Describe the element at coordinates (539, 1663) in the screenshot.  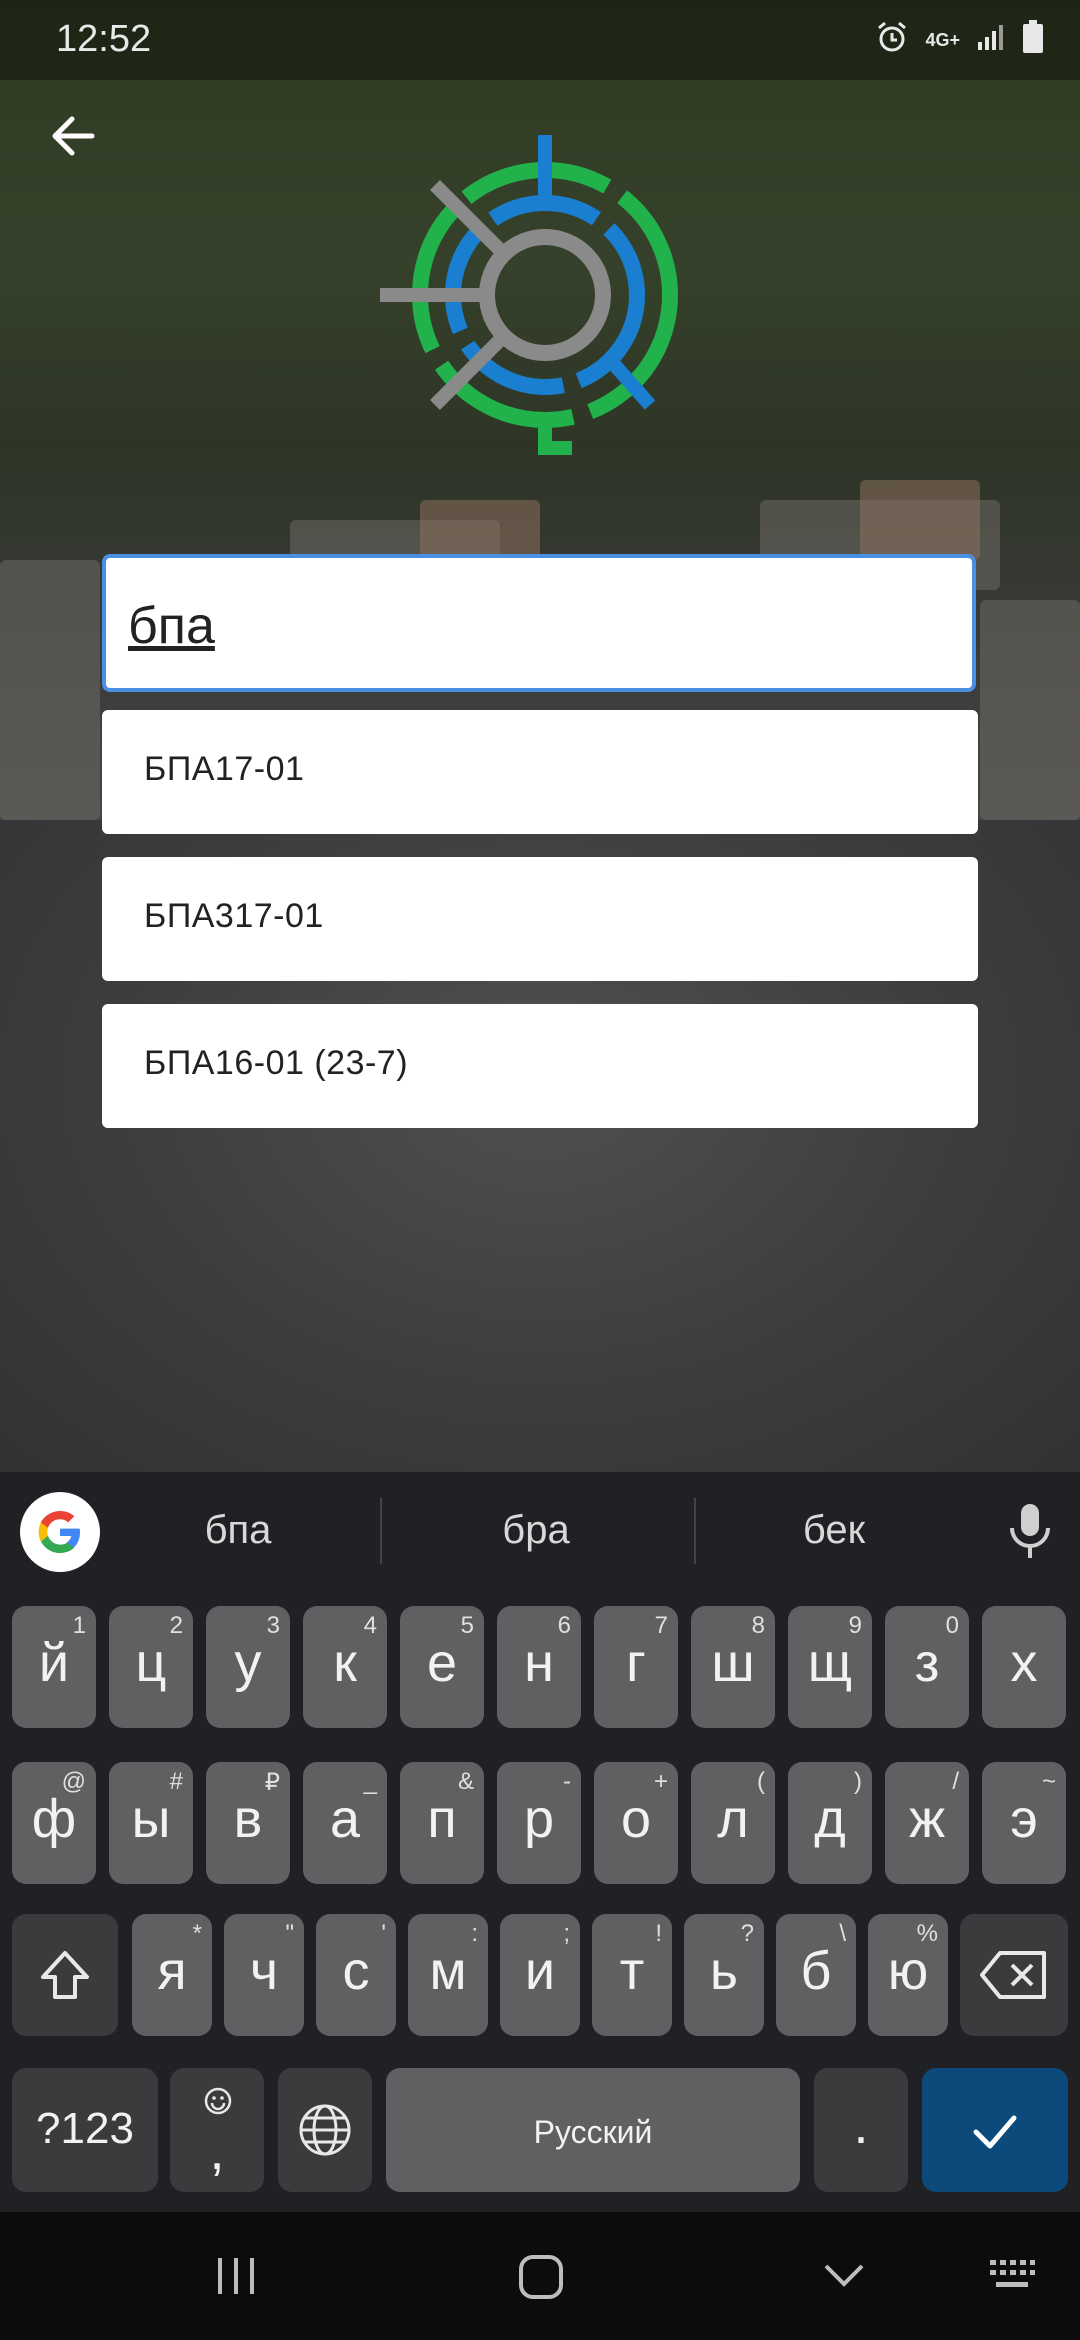
I see `key-label: н` at that location.